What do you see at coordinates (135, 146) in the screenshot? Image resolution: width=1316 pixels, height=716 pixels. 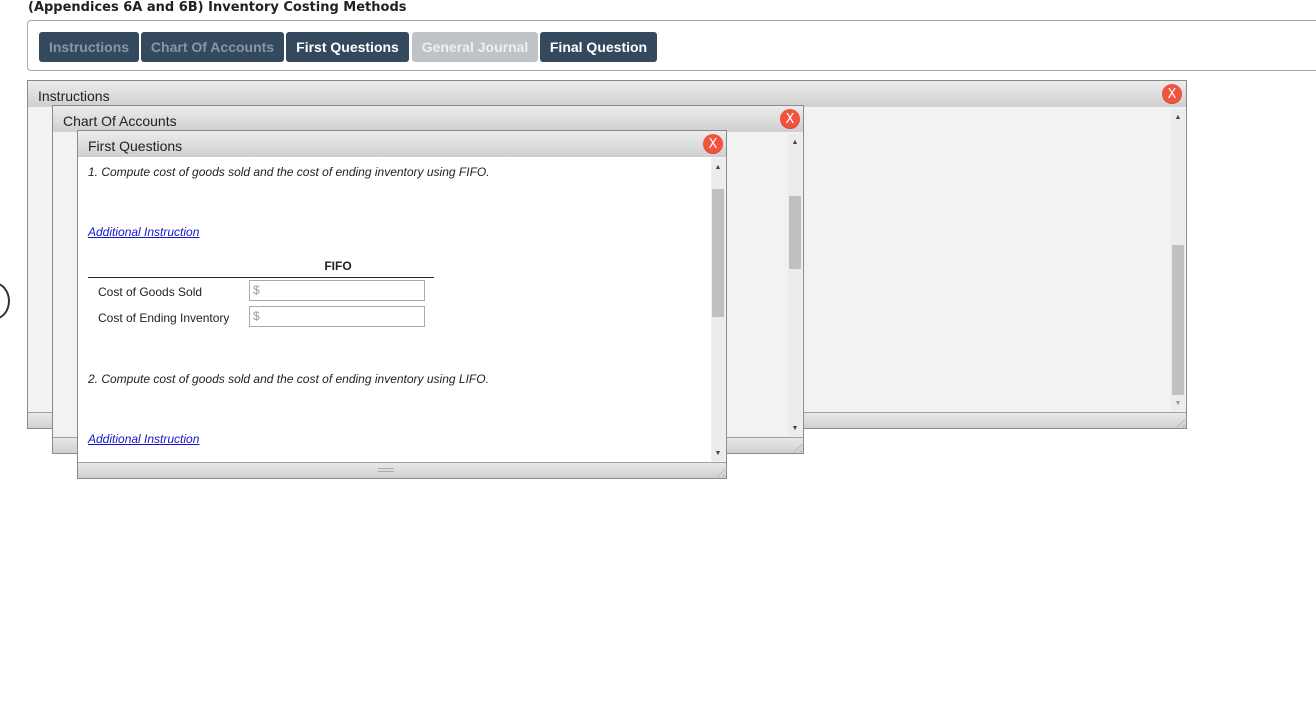 I see `first-questions-title: First Questions` at bounding box center [135, 146].